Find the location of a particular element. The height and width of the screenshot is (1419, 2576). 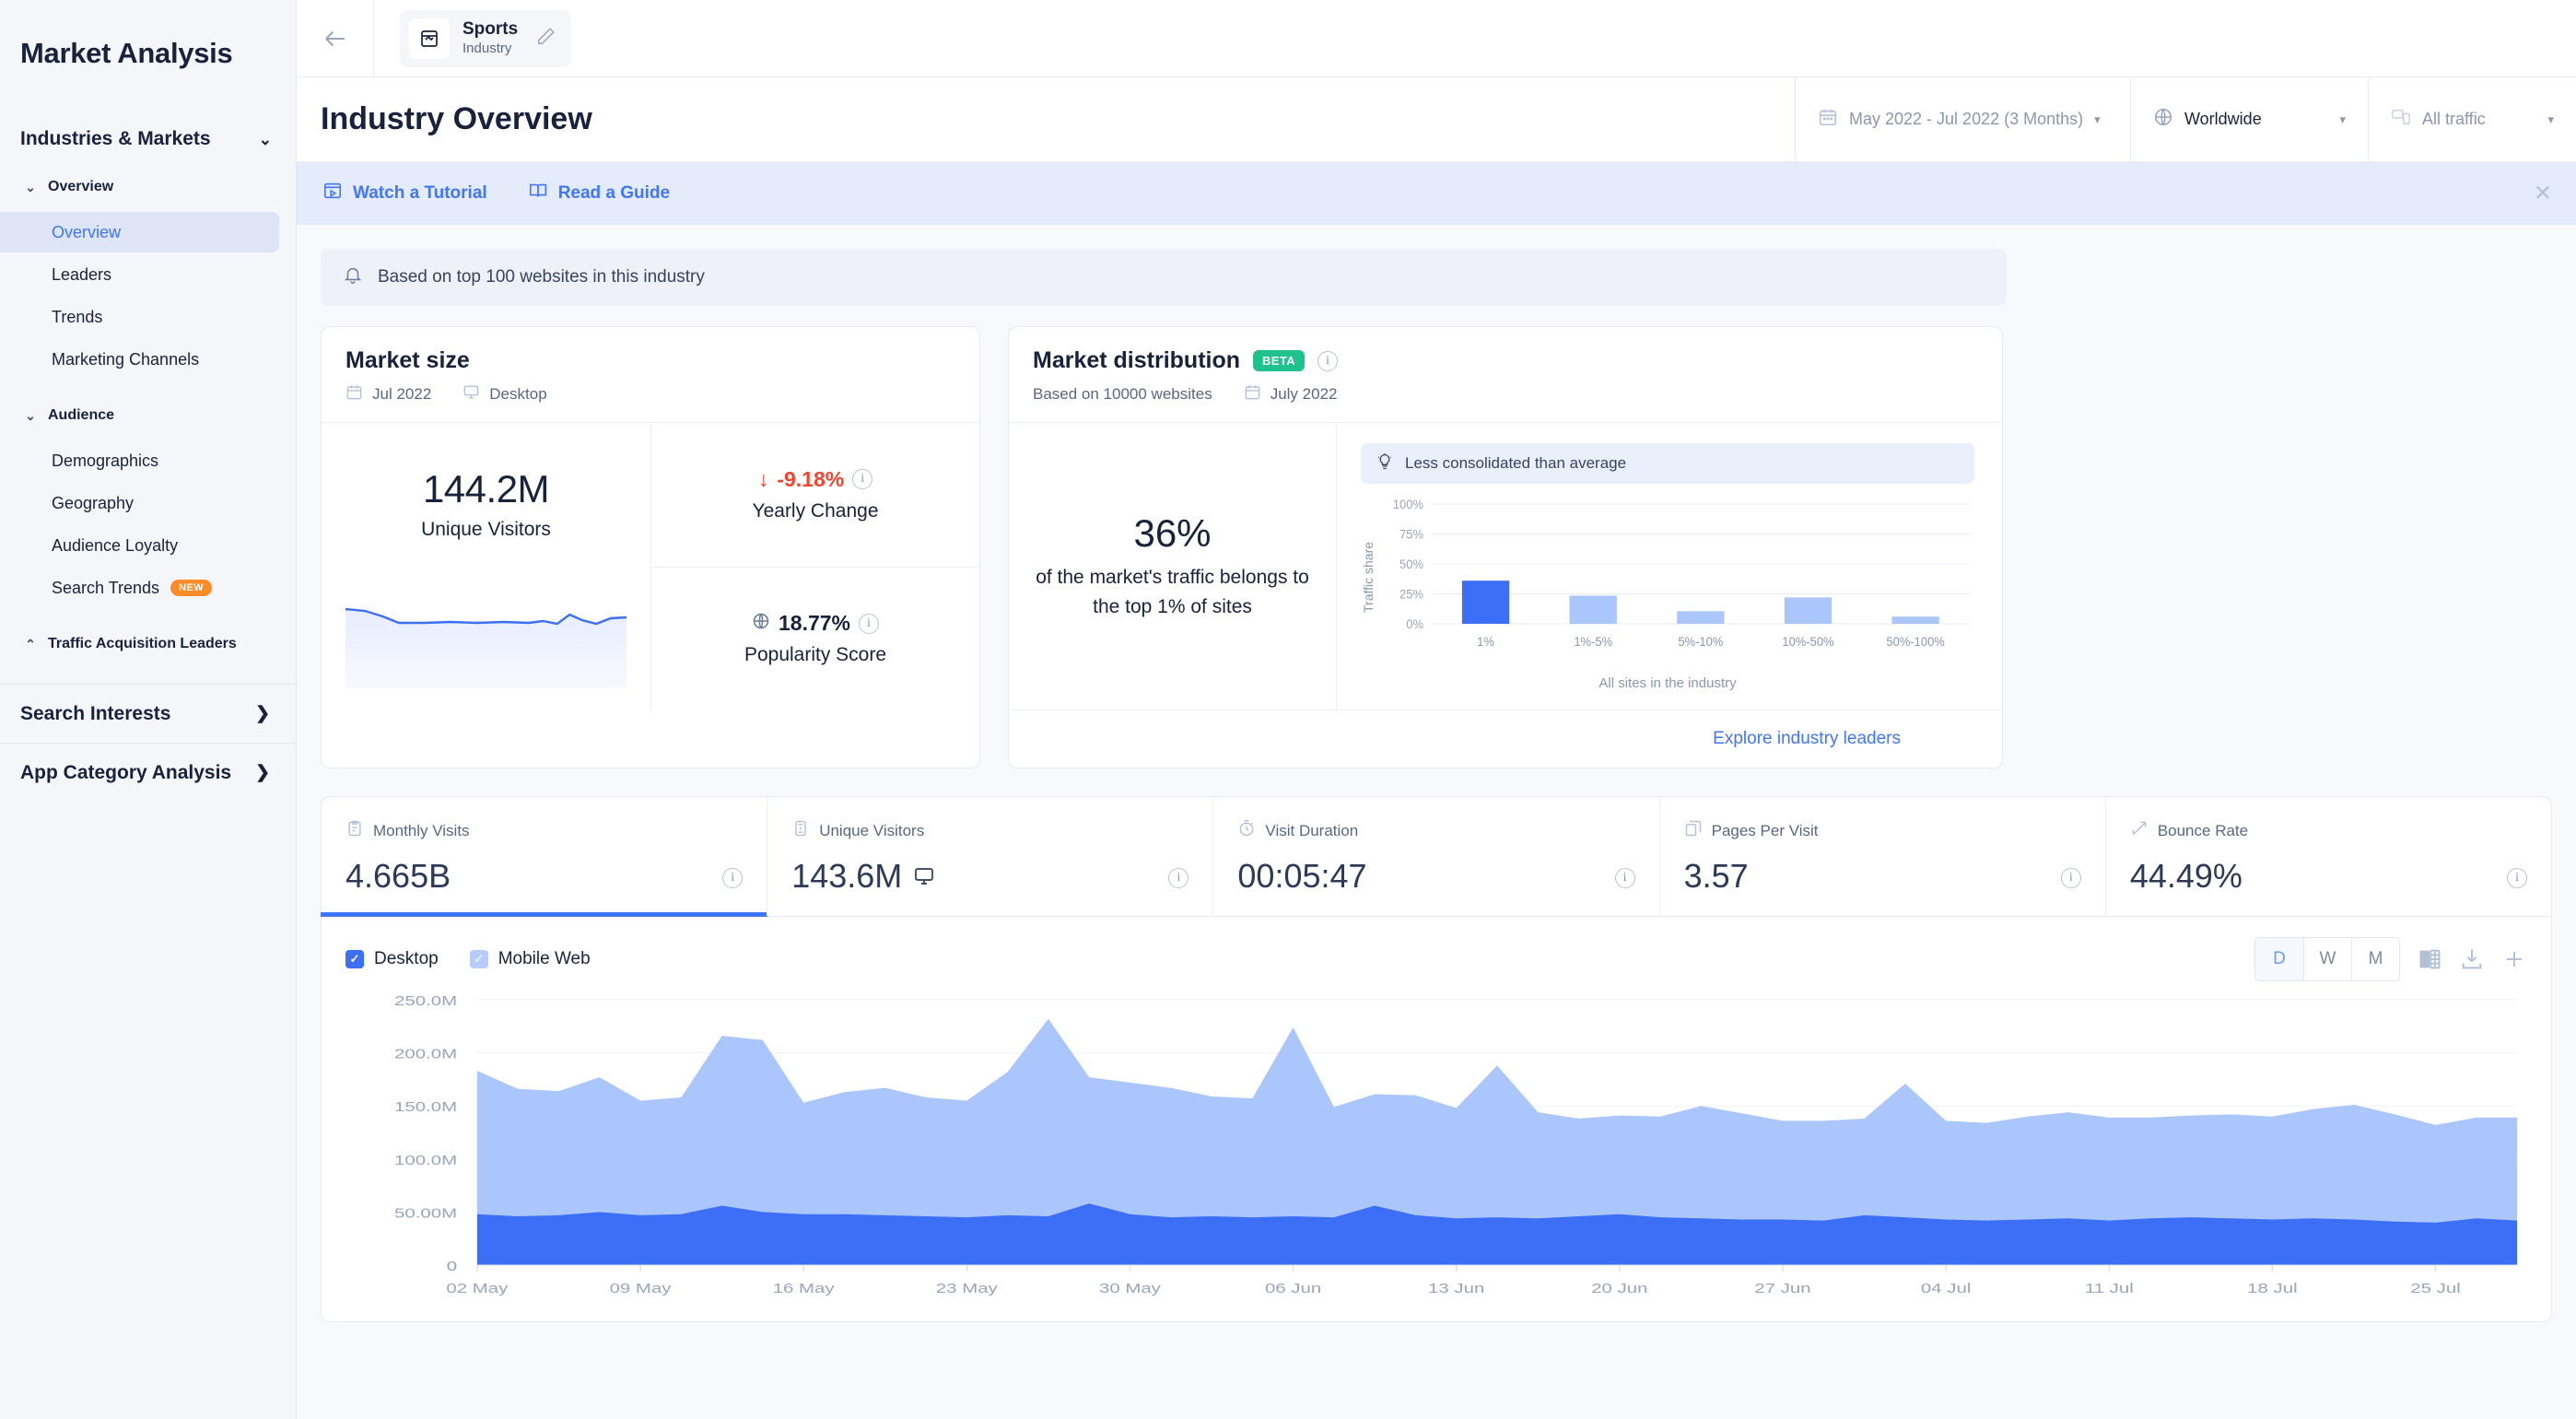

svg-text: 250.0M is located at coordinates (425, 1001).